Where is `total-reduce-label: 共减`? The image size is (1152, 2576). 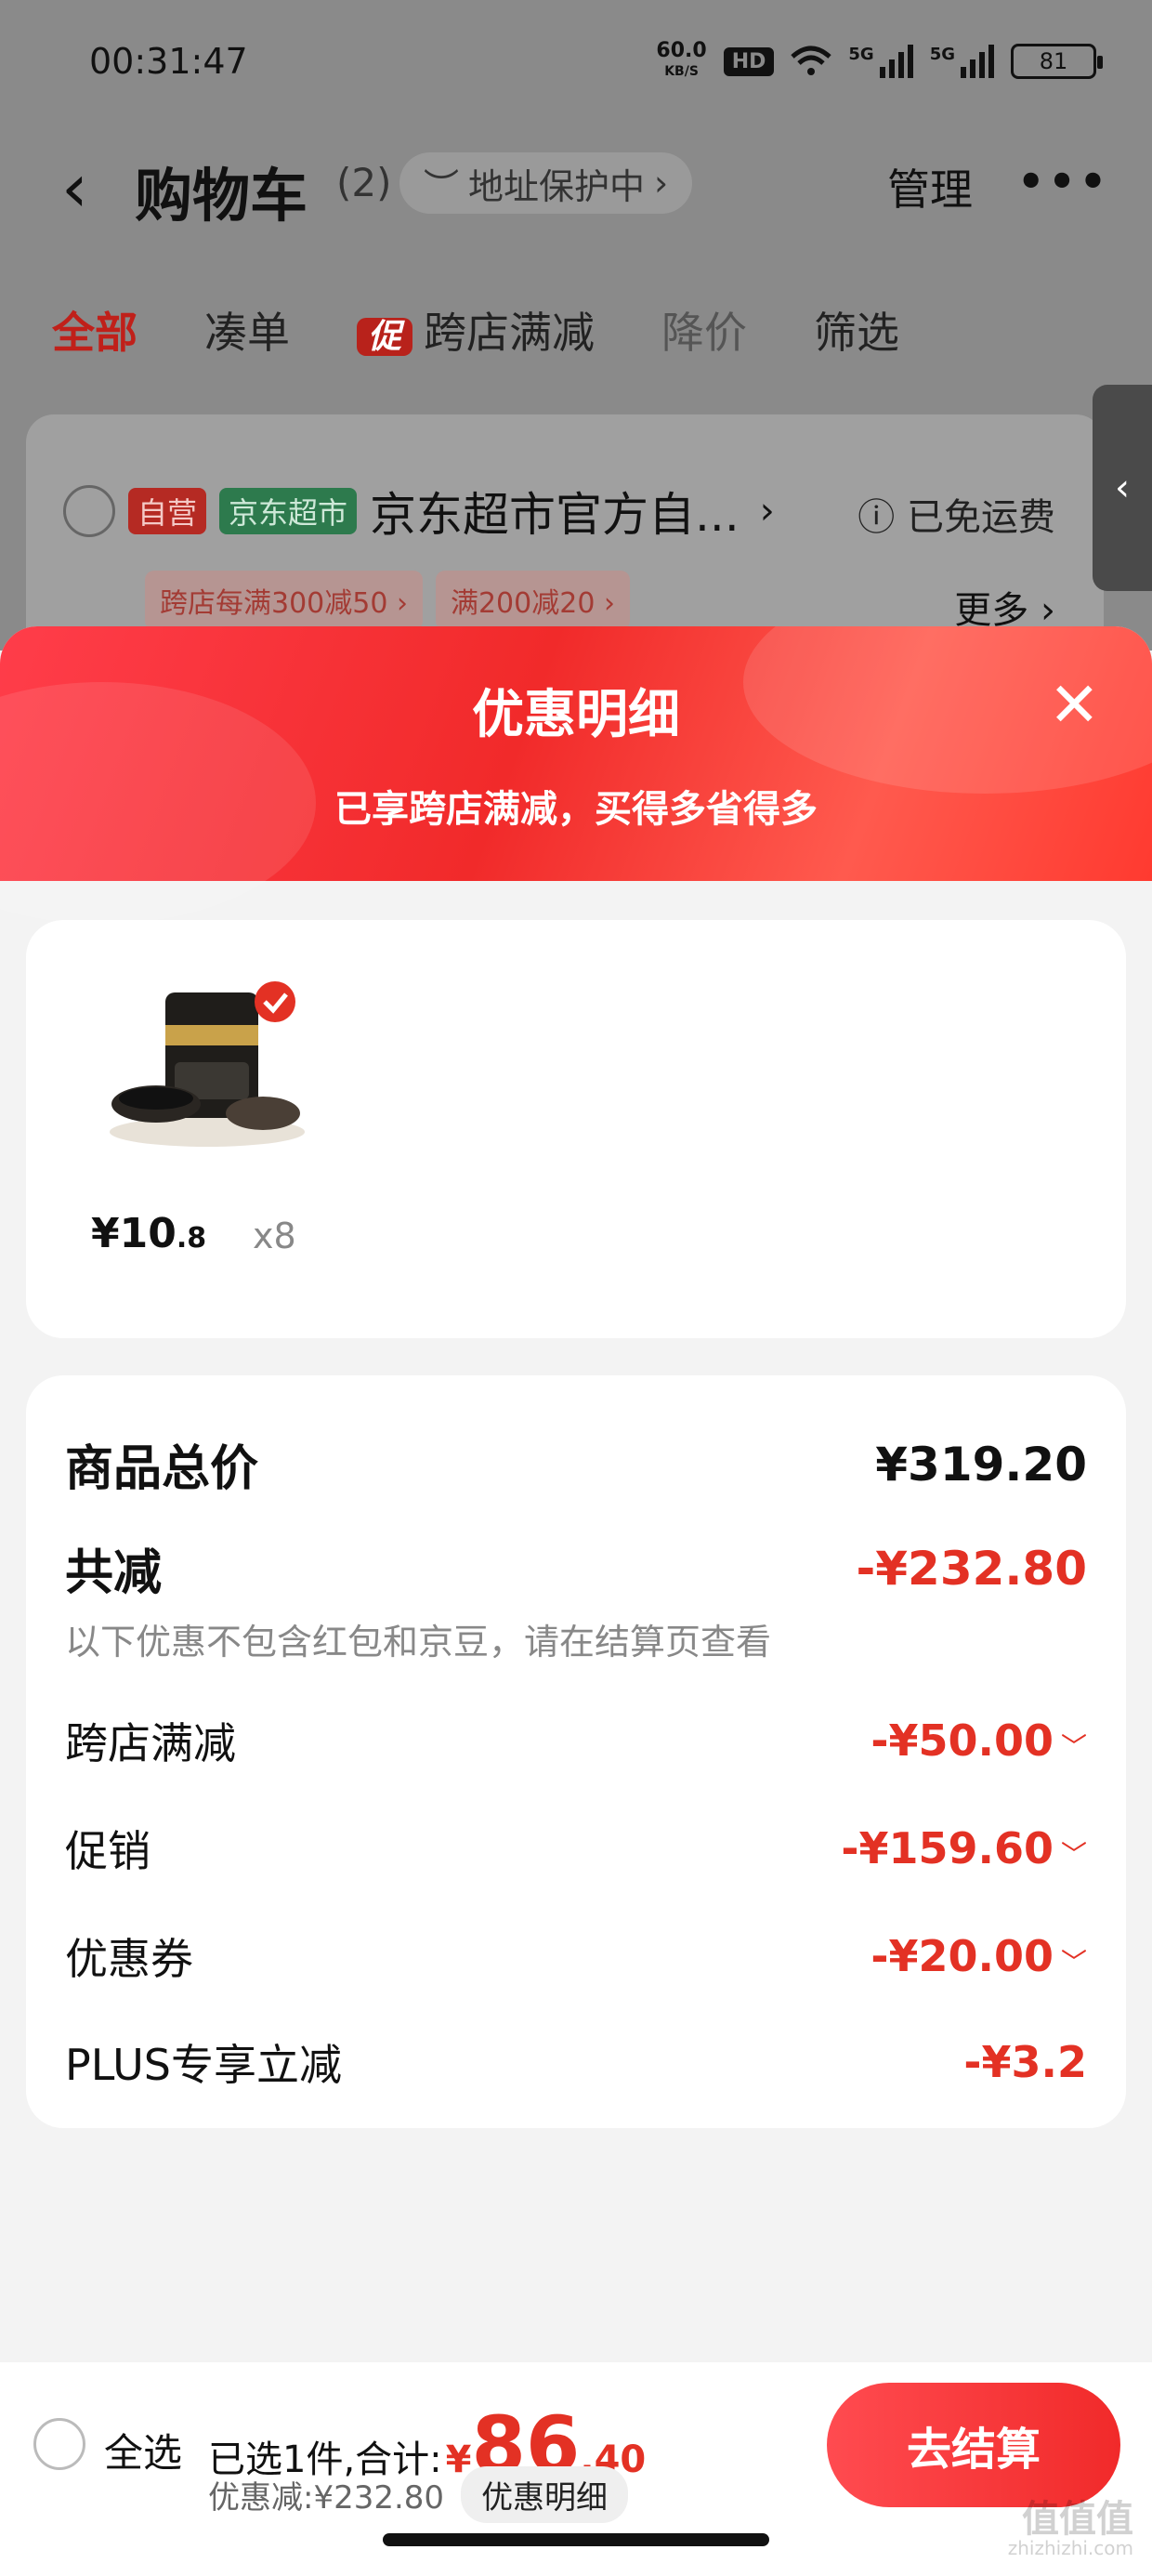 total-reduce-label: 共减 is located at coordinates (114, 1573).